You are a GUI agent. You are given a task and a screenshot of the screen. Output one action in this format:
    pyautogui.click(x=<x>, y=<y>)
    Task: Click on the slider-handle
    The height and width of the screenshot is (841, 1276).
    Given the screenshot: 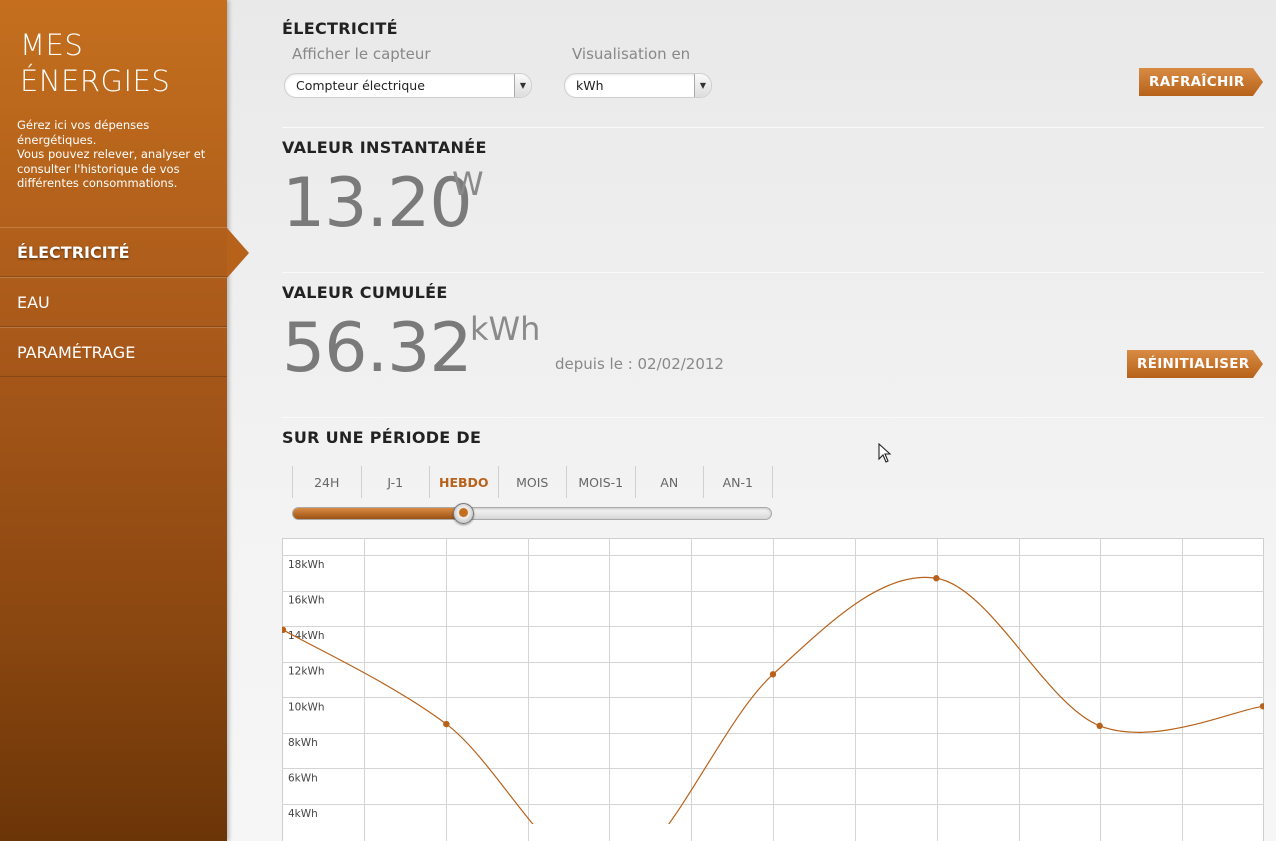 What is the action you would take?
    pyautogui.click(x=463, y=513)
    